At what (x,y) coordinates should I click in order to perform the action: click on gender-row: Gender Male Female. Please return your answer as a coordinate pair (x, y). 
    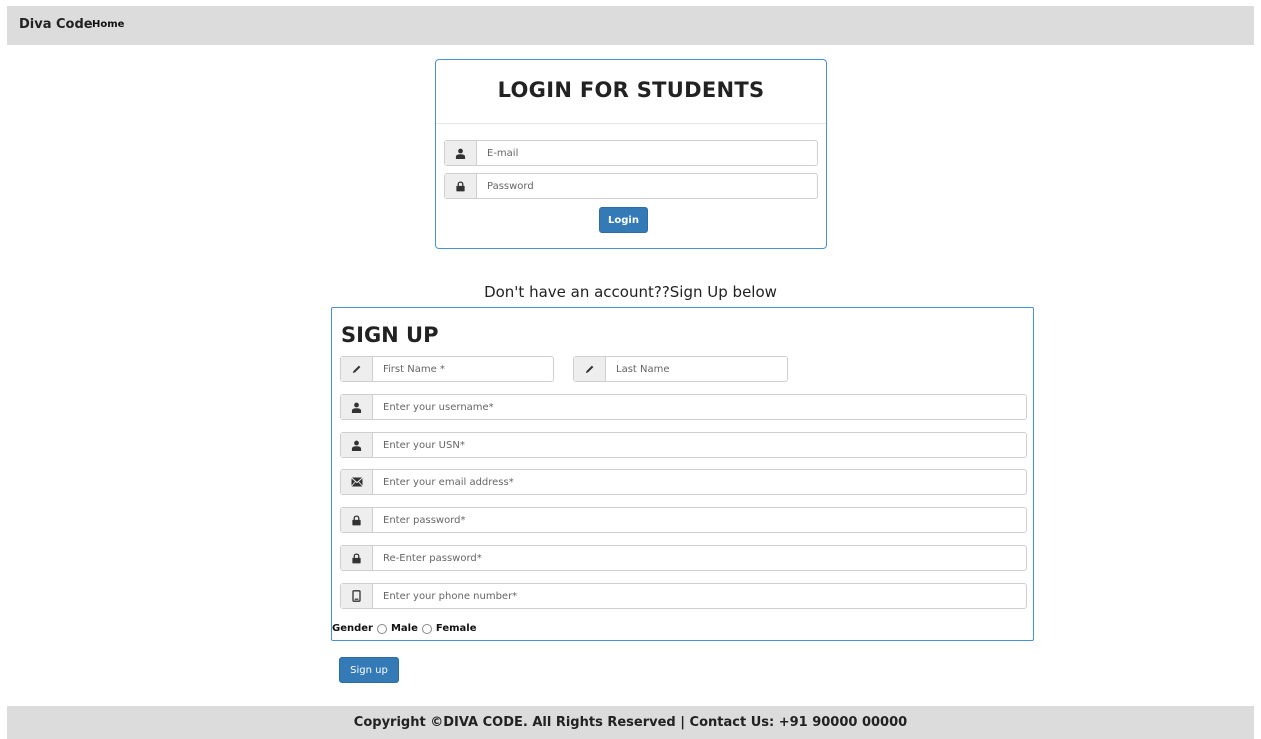
    Looking at the image, I should click on (404, 628).